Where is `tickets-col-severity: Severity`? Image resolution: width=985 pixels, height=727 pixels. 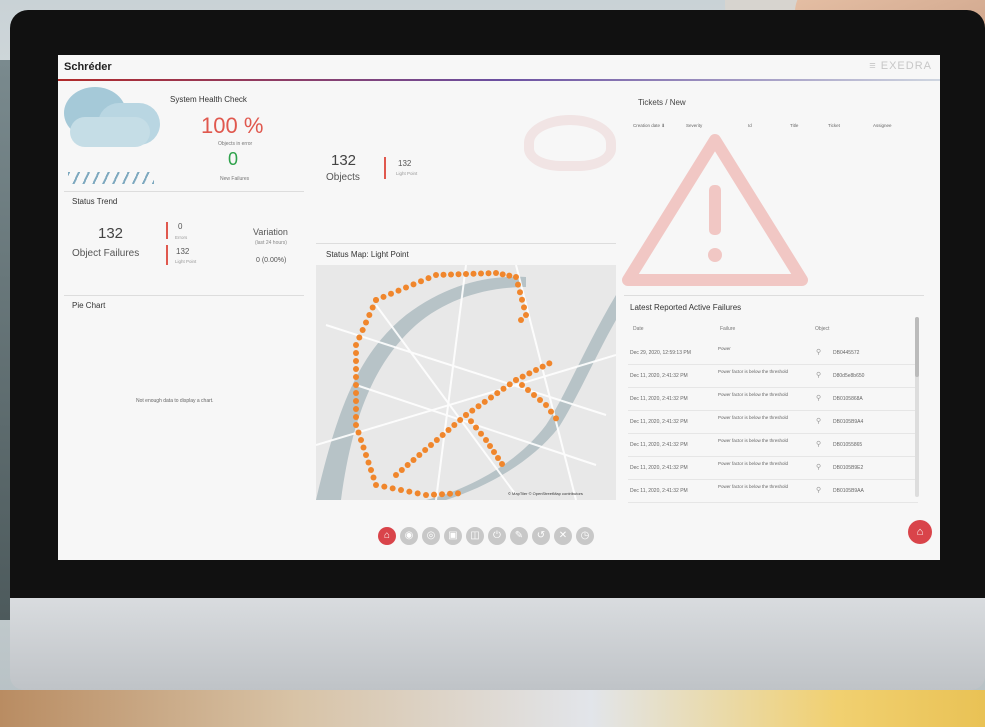
tickets-col-severity: Severity is located at coordinates (694, 125).